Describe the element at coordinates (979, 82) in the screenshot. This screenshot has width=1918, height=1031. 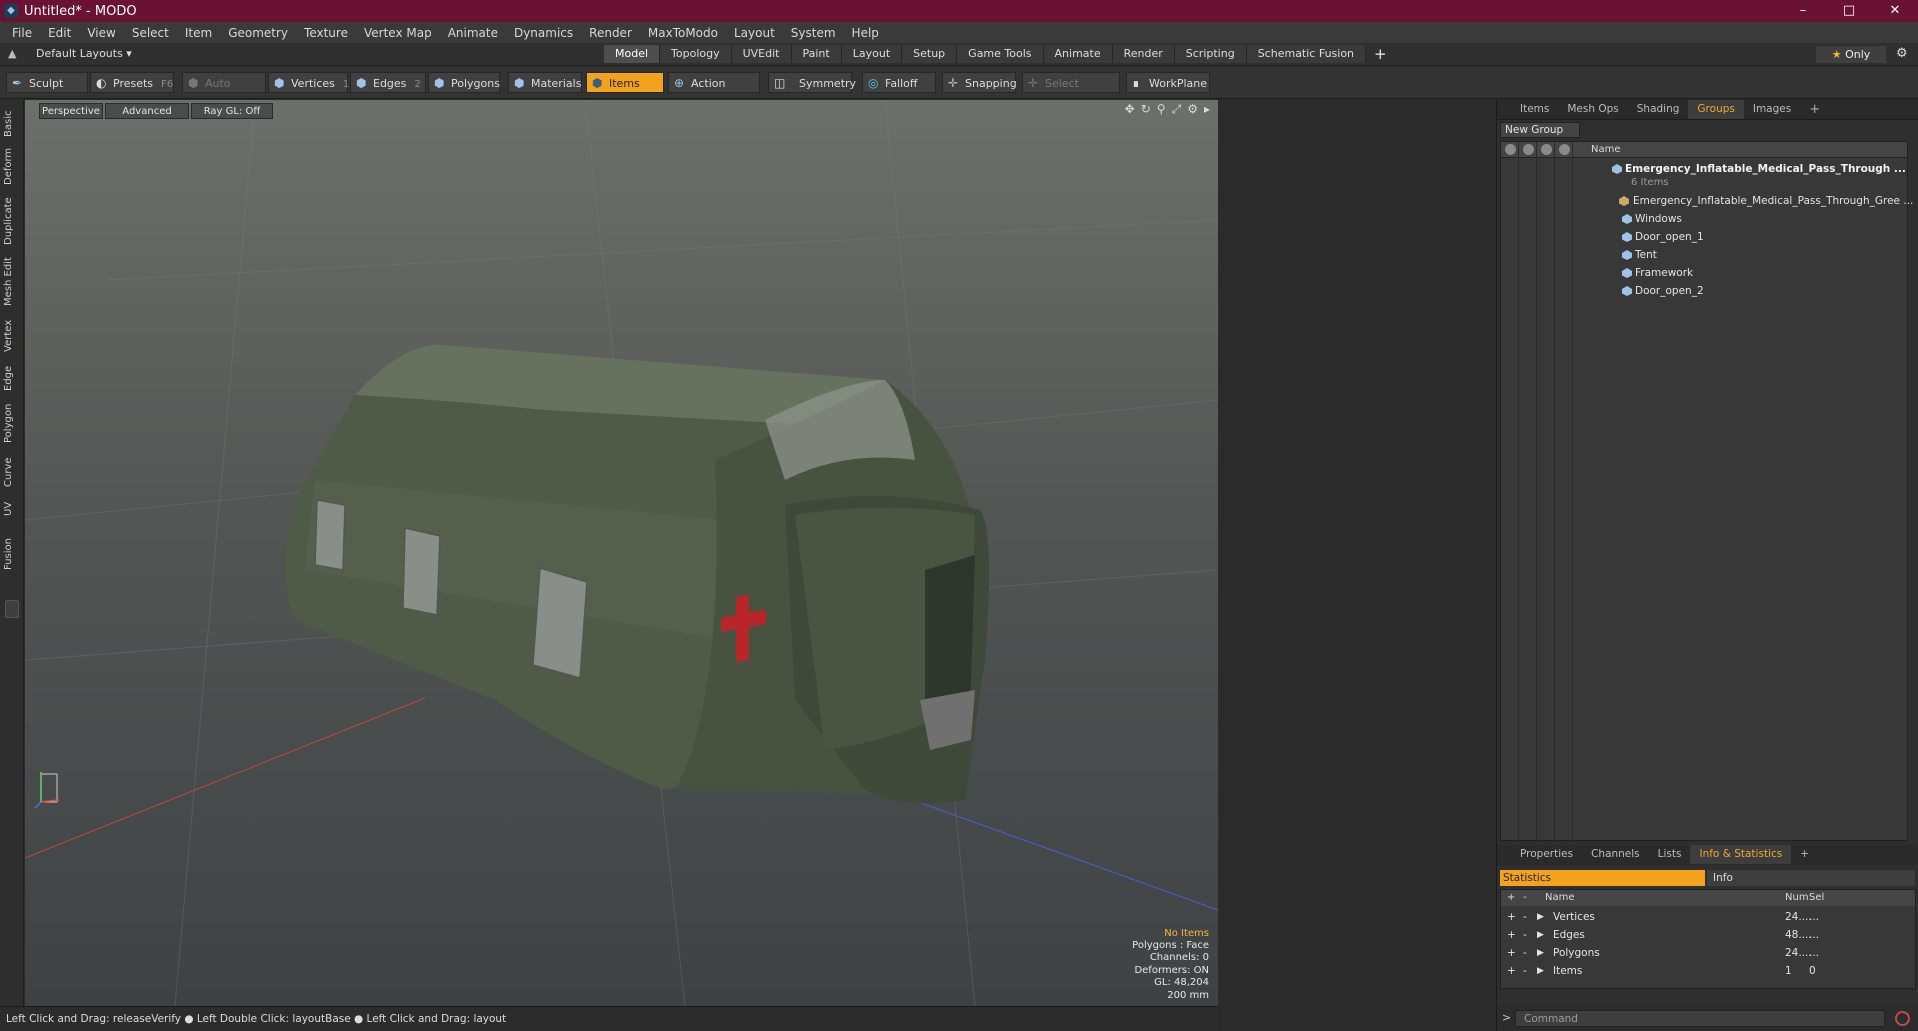
I see `snapping-button: ✛ Snapping` at that location.